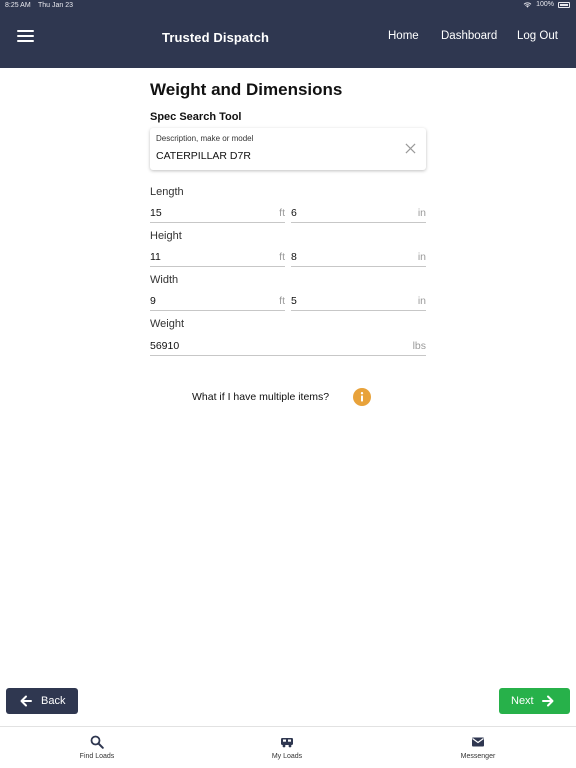 The height and width of the screenshot is (768, 576). What do you see at coordinates (97, 756) in the screenshot?
I see `tab-find-loads-label: Find Loads` at bounding box center [97, 756].